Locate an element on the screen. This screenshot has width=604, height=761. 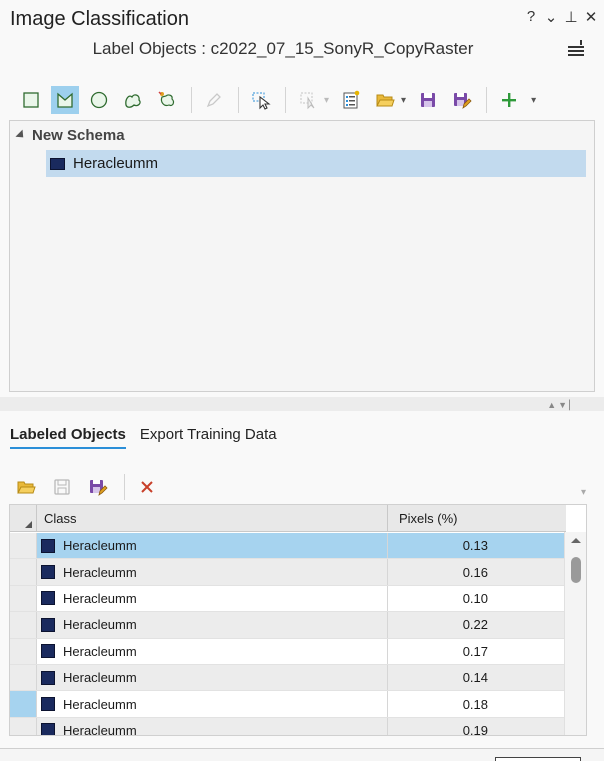
vertical-scrollbar is located at coordinates (575, 633).